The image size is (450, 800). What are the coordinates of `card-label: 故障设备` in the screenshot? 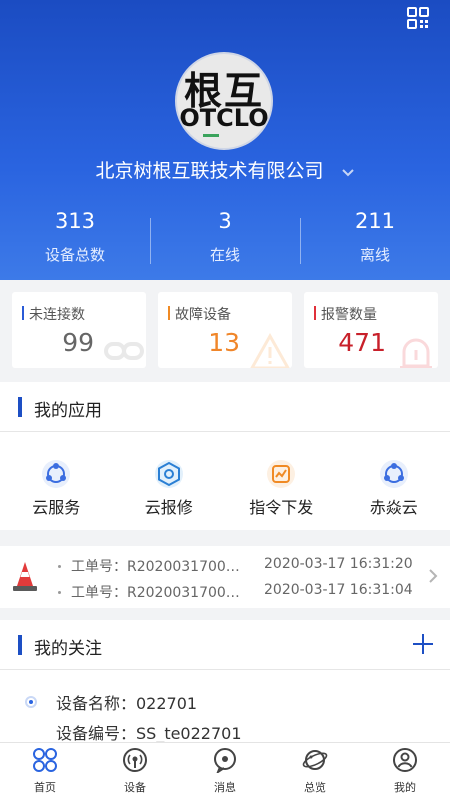 It's located at (199, 314).